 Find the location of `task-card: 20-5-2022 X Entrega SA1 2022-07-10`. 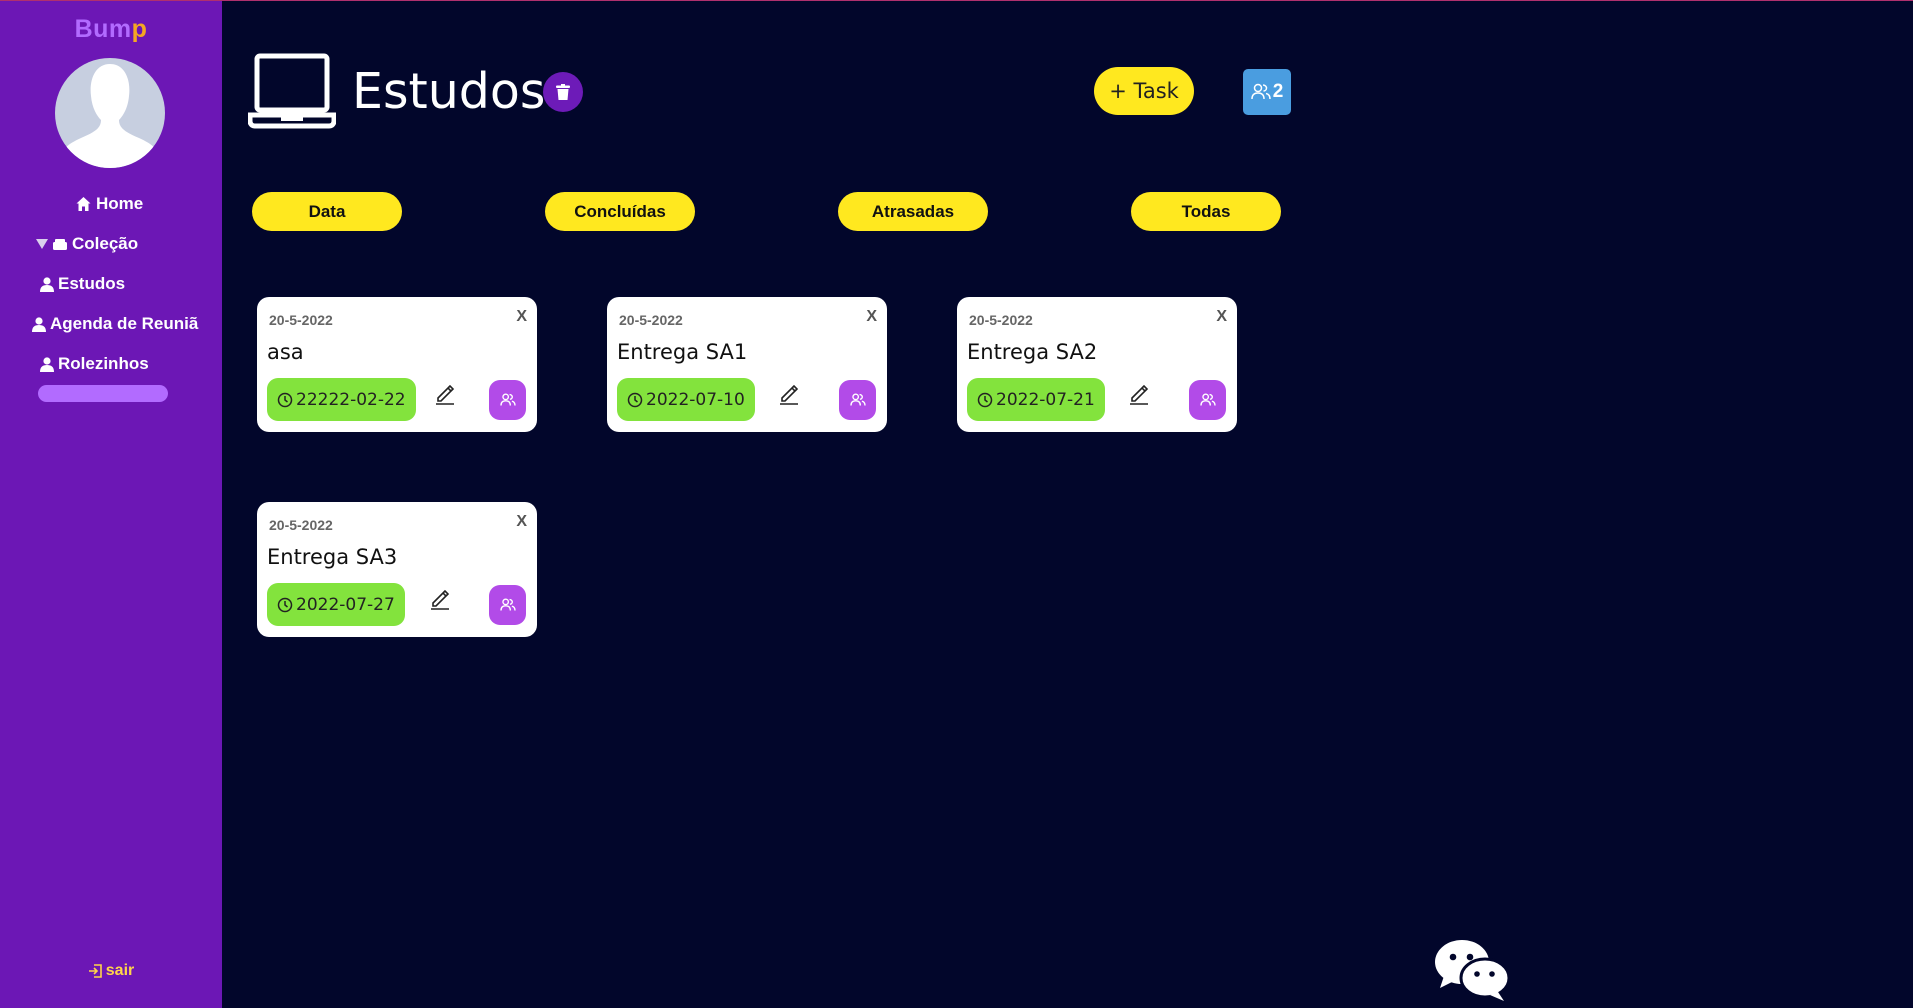

task-card: 20-5-2022 X Entrega SA1 2022-07-10 is located at coordinates (747, 364).